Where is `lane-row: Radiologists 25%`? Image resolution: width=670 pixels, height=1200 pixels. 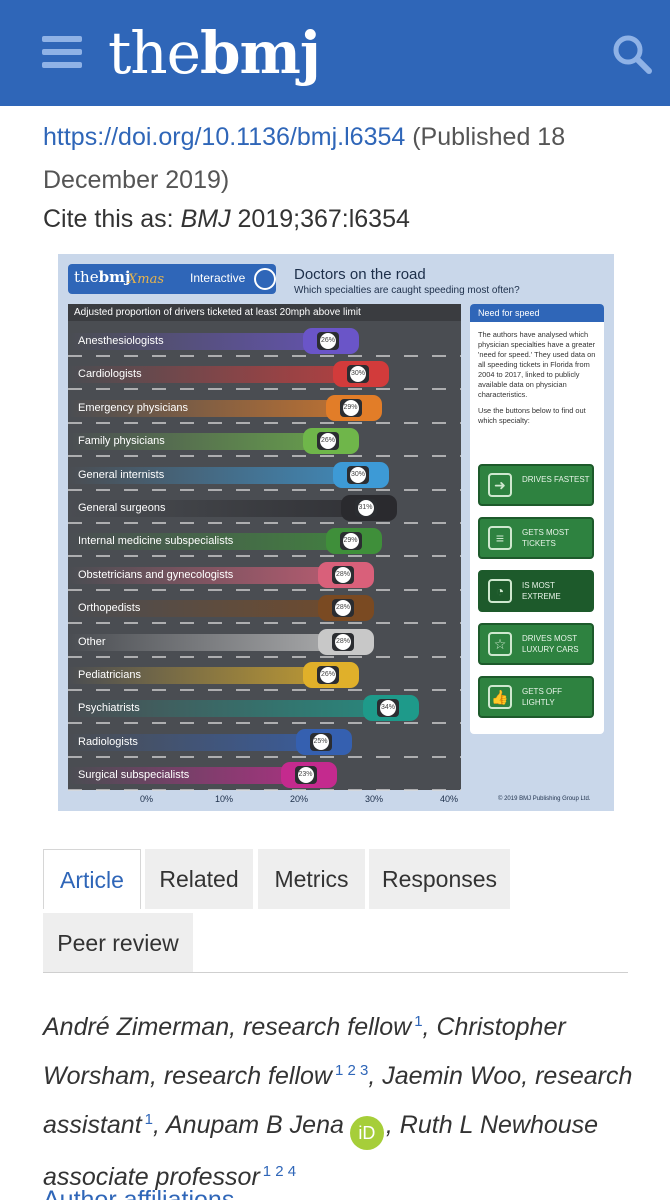 lane-row: Radiologists 25% is located at coordinates (264, 741).